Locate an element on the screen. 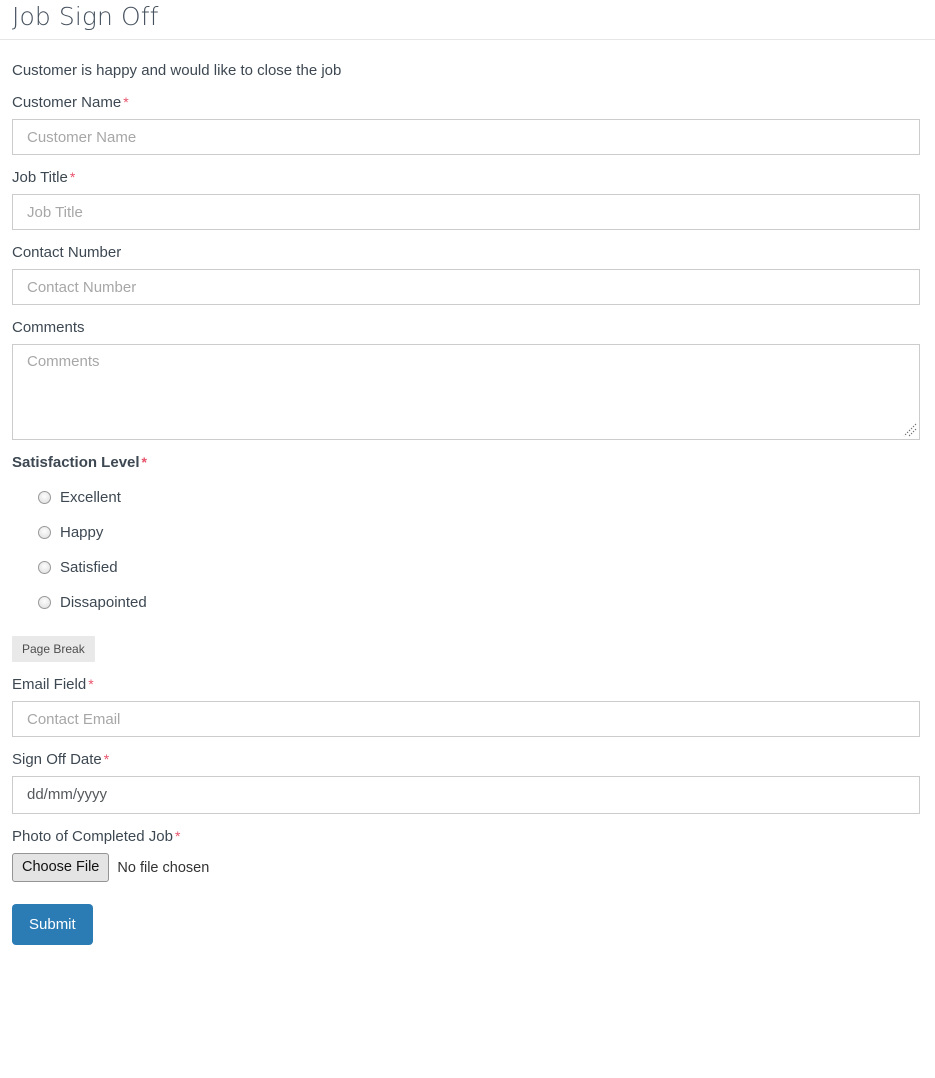  comments-textarea-wrapper is located at coordinates (466, 392).